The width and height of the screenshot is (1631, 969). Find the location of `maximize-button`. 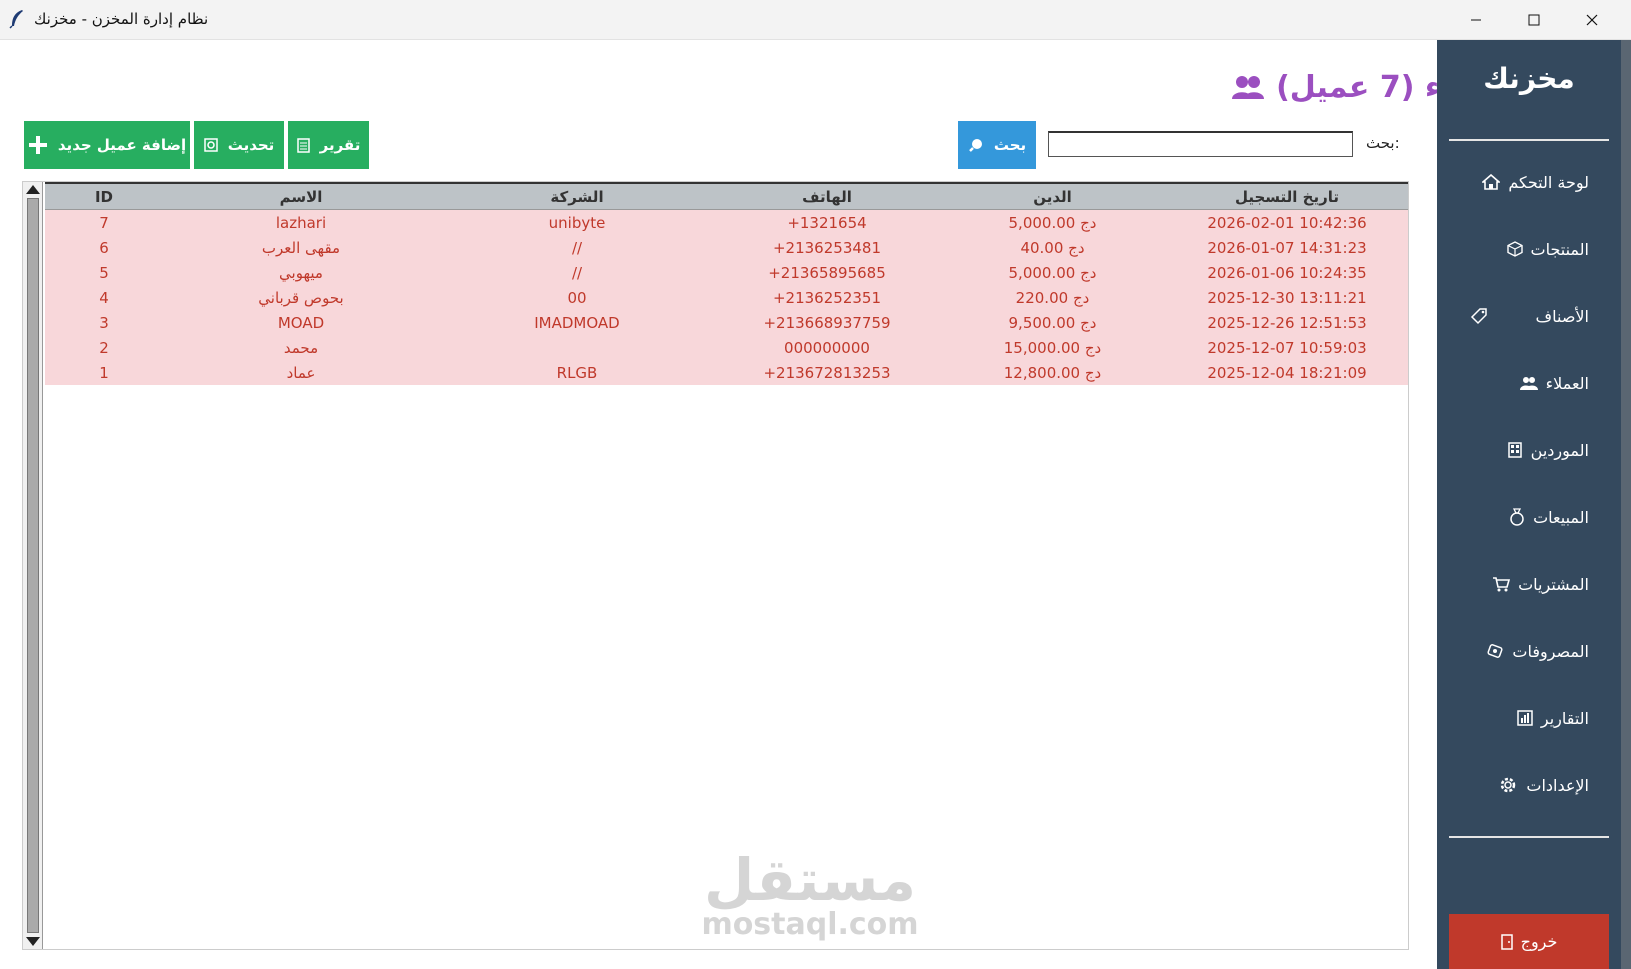

maximize-button is located at coordinates (1534, 20).